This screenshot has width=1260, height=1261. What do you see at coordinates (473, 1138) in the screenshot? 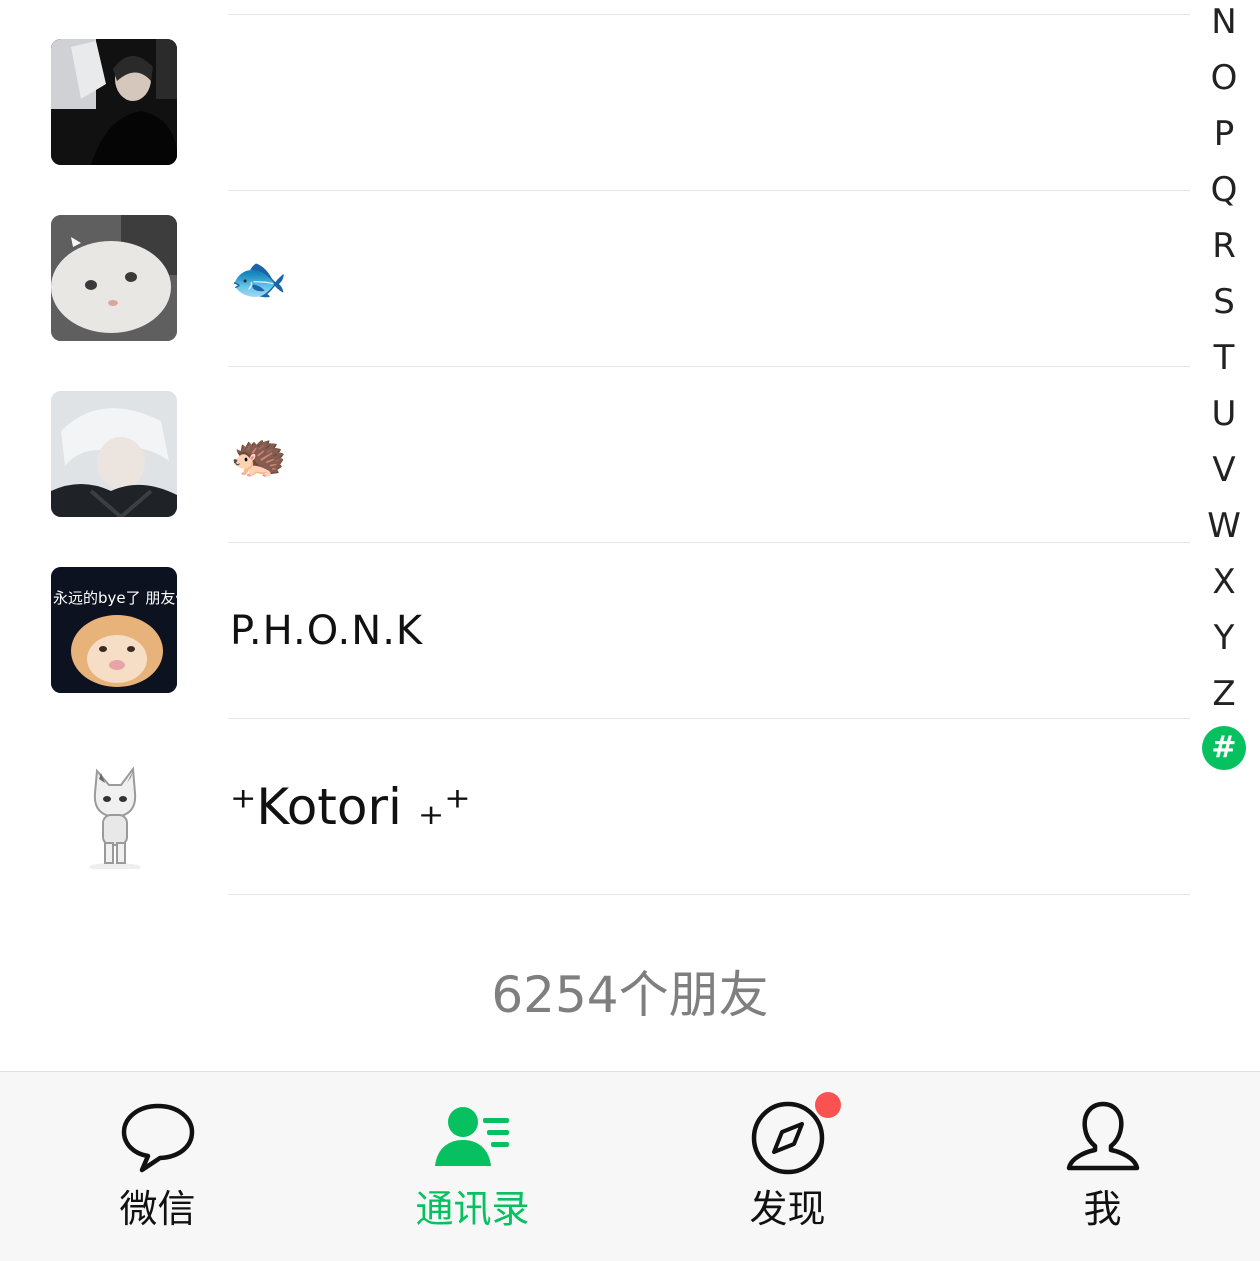
I see `contacts-icon` at bounding box center [473, 1138].